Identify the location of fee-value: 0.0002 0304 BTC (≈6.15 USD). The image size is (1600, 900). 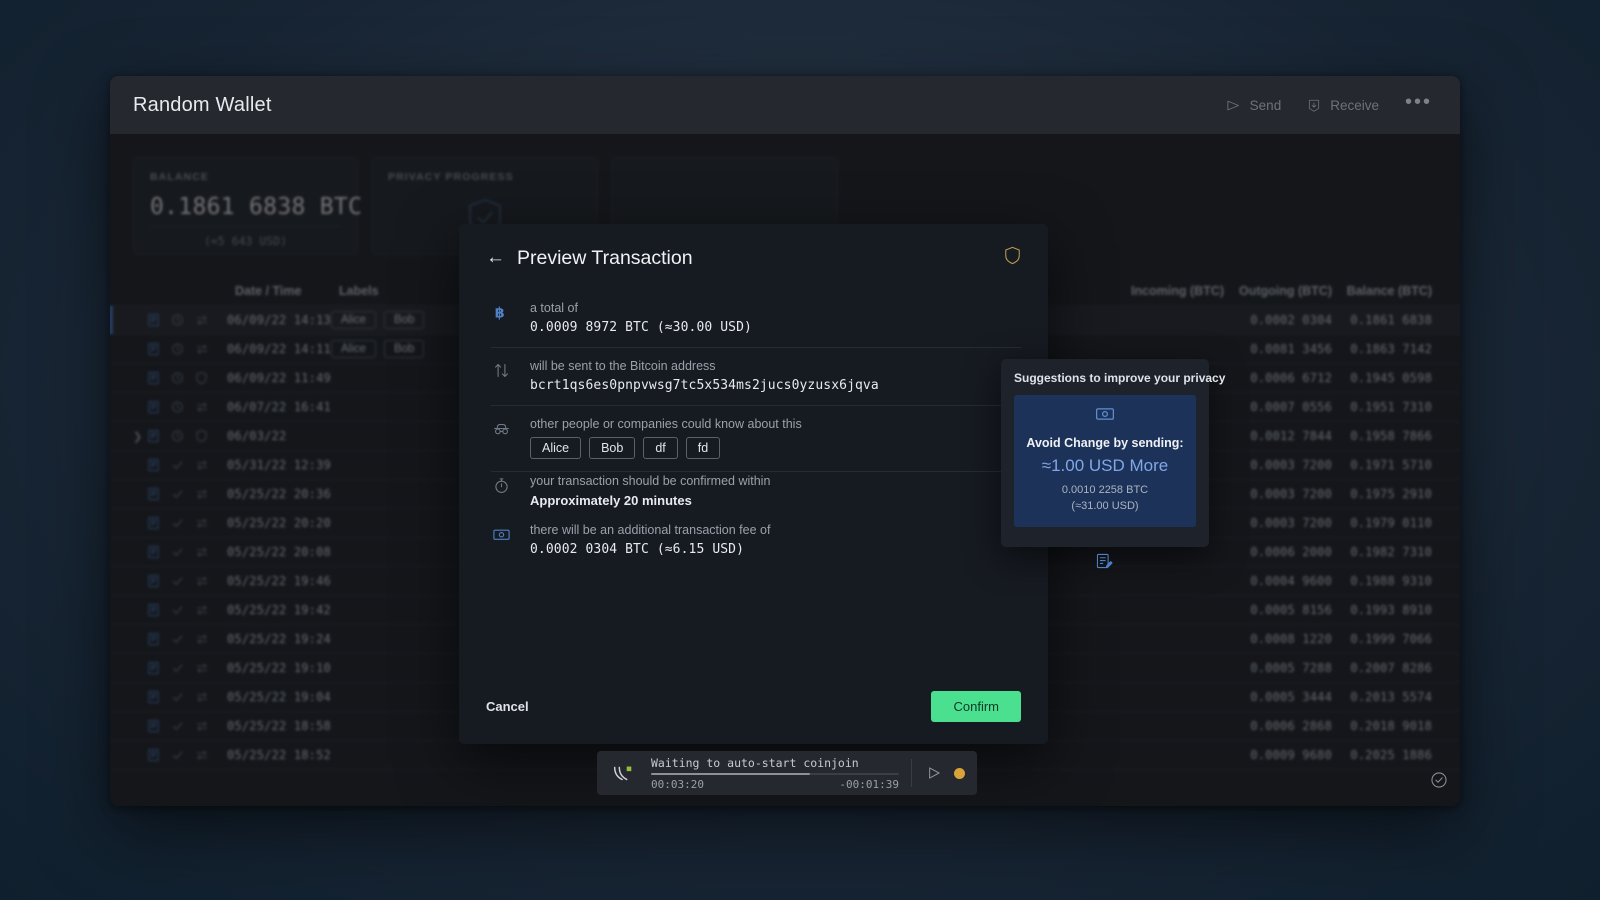
(637, 549).